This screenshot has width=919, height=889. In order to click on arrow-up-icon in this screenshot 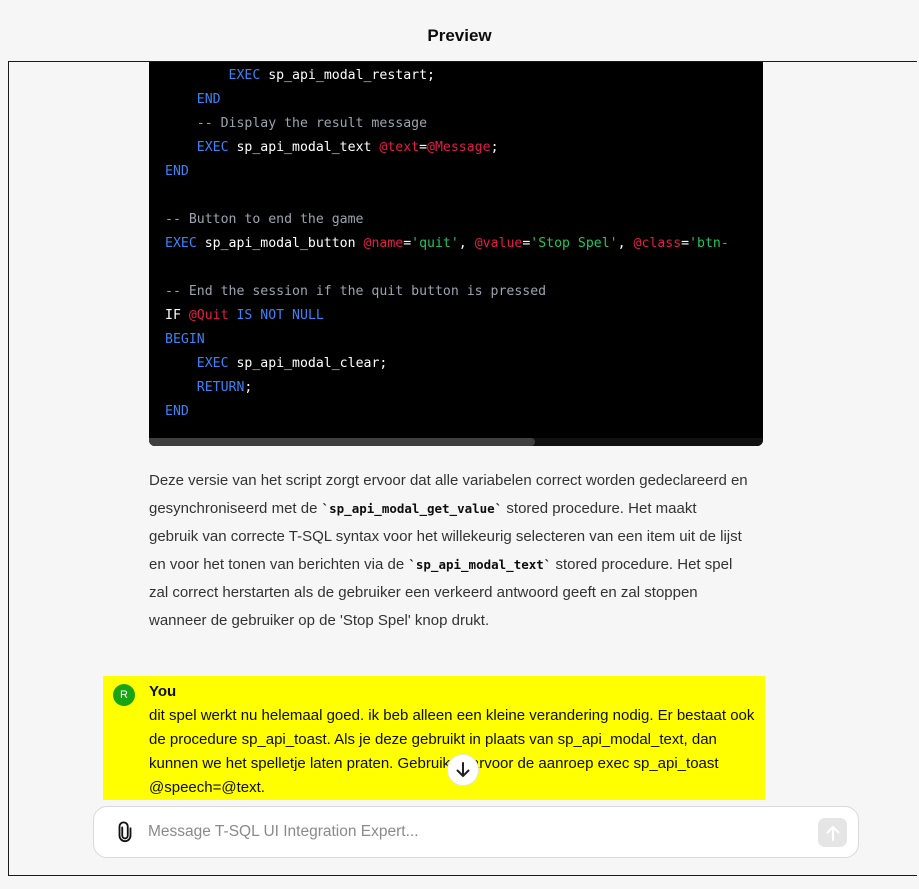, I will do `click(832, 833)`.